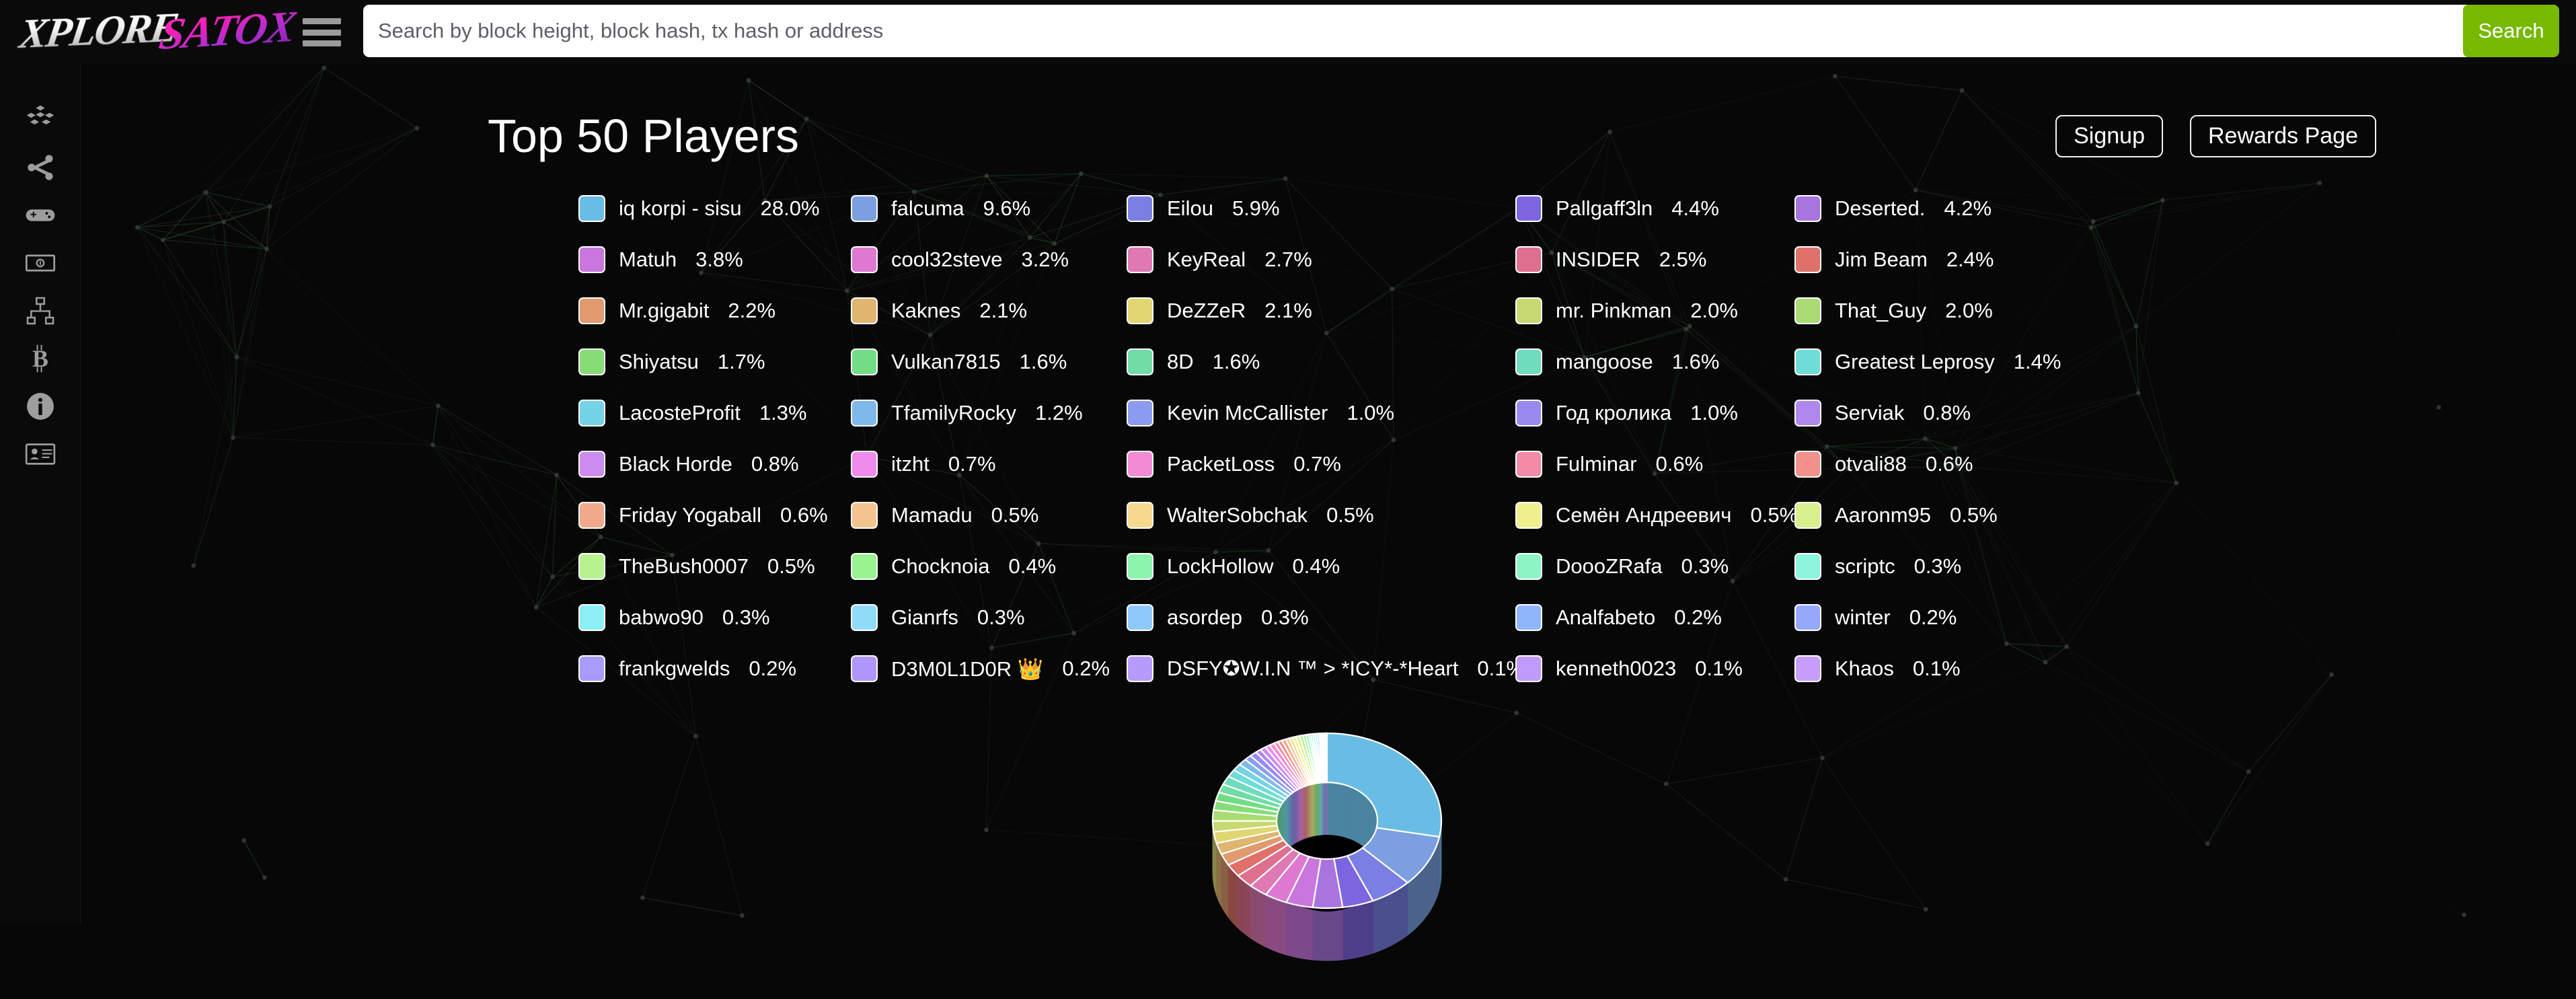 This screenshot has height=999, width=2576. What do you see at coordinates (40, 169) in the screenshot?
I see `sidebar-item-network` at bounding box center [40, 169].